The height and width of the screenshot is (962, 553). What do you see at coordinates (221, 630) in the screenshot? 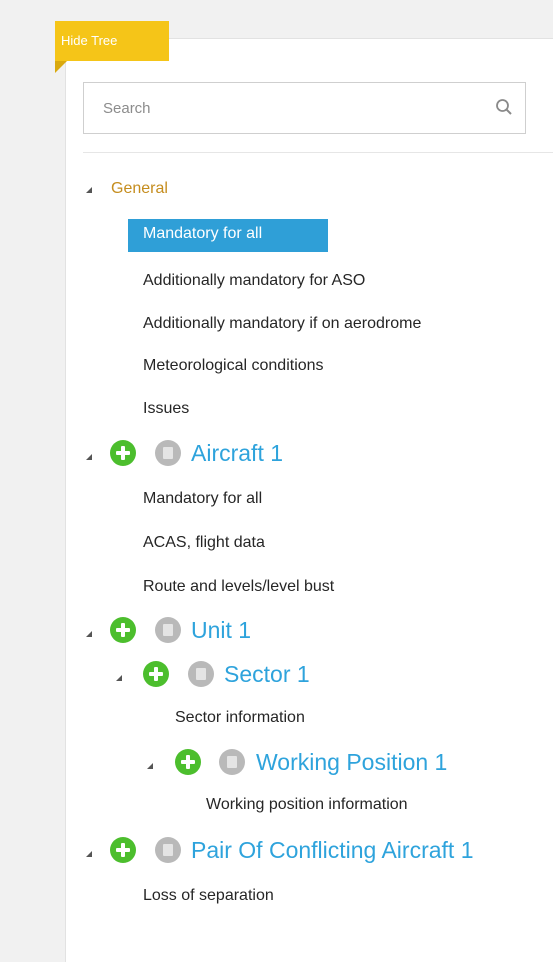
I see `tree-node-label: Unit 1` at bounding box center [221, 630].